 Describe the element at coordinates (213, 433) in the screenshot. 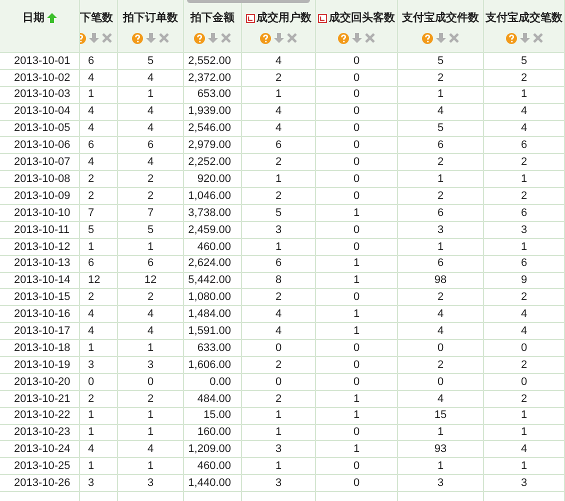

I see `table-cell: 160.00` at that location.